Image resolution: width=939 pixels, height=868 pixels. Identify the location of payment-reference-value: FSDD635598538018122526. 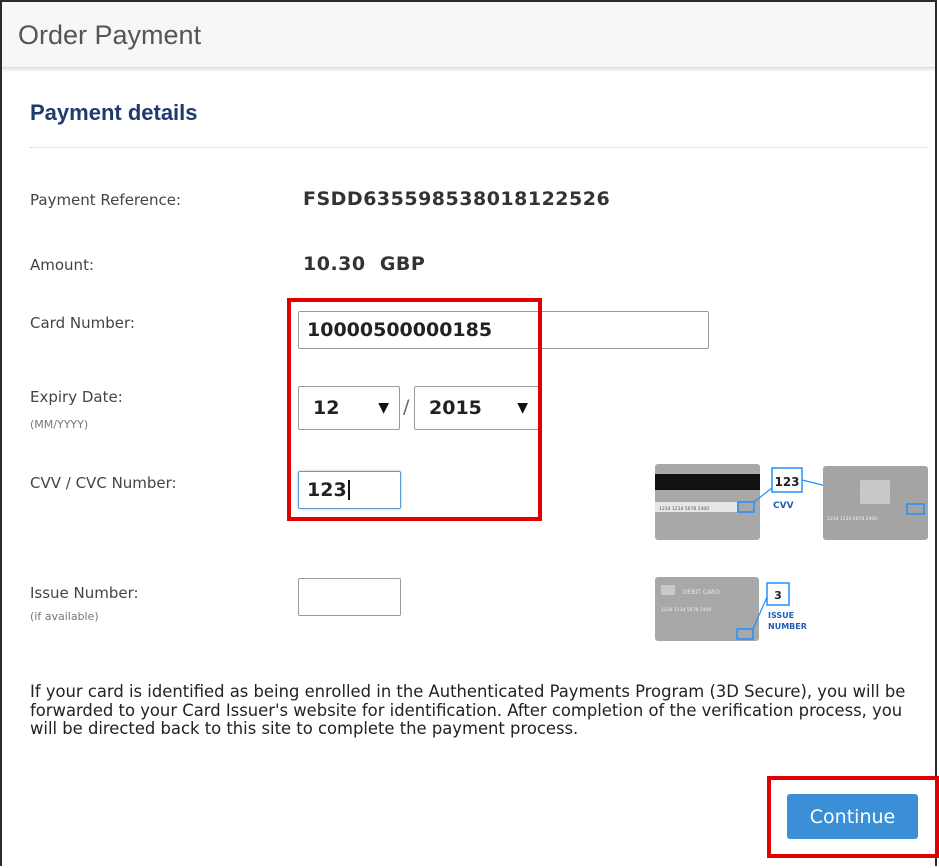
(457, 199).